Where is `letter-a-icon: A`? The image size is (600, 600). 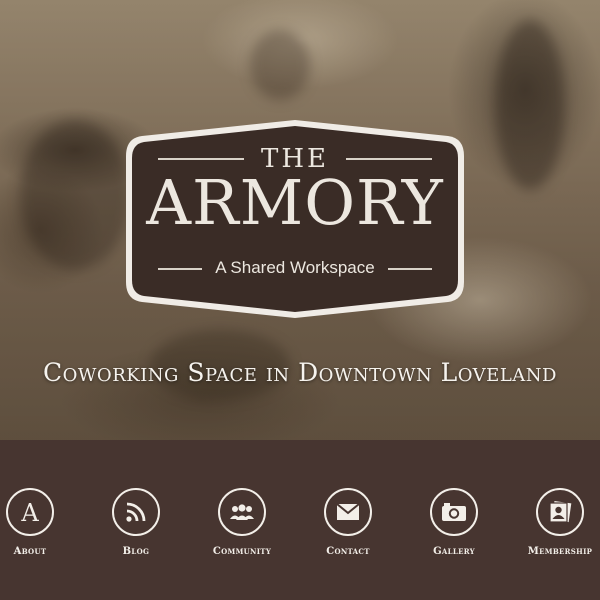 letter-a-icon: A is located at coordinates (30, 512).